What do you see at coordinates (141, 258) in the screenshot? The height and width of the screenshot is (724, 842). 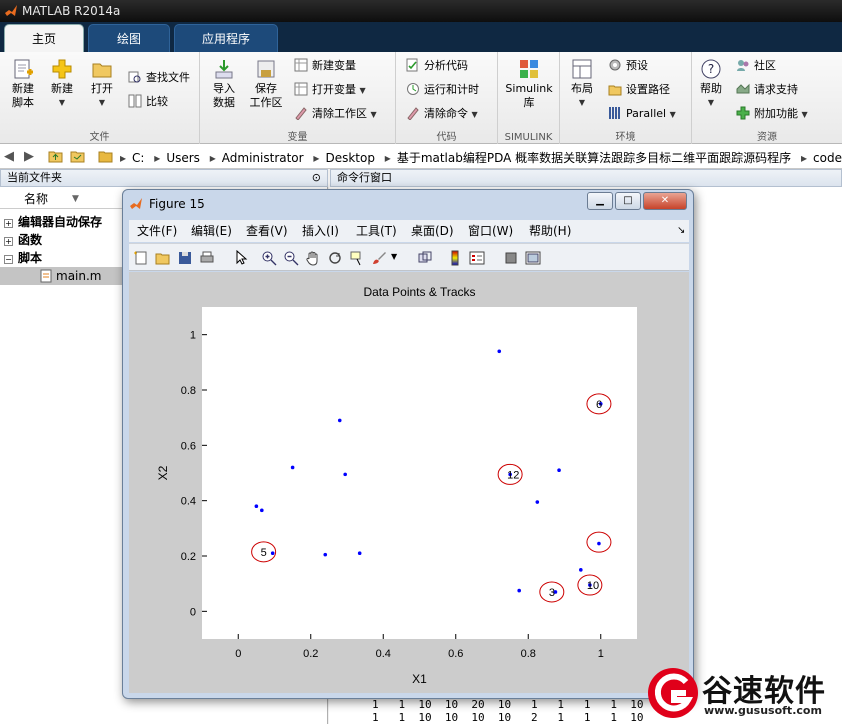 I see `new-figure-icon` at bounding box center [141, 258].